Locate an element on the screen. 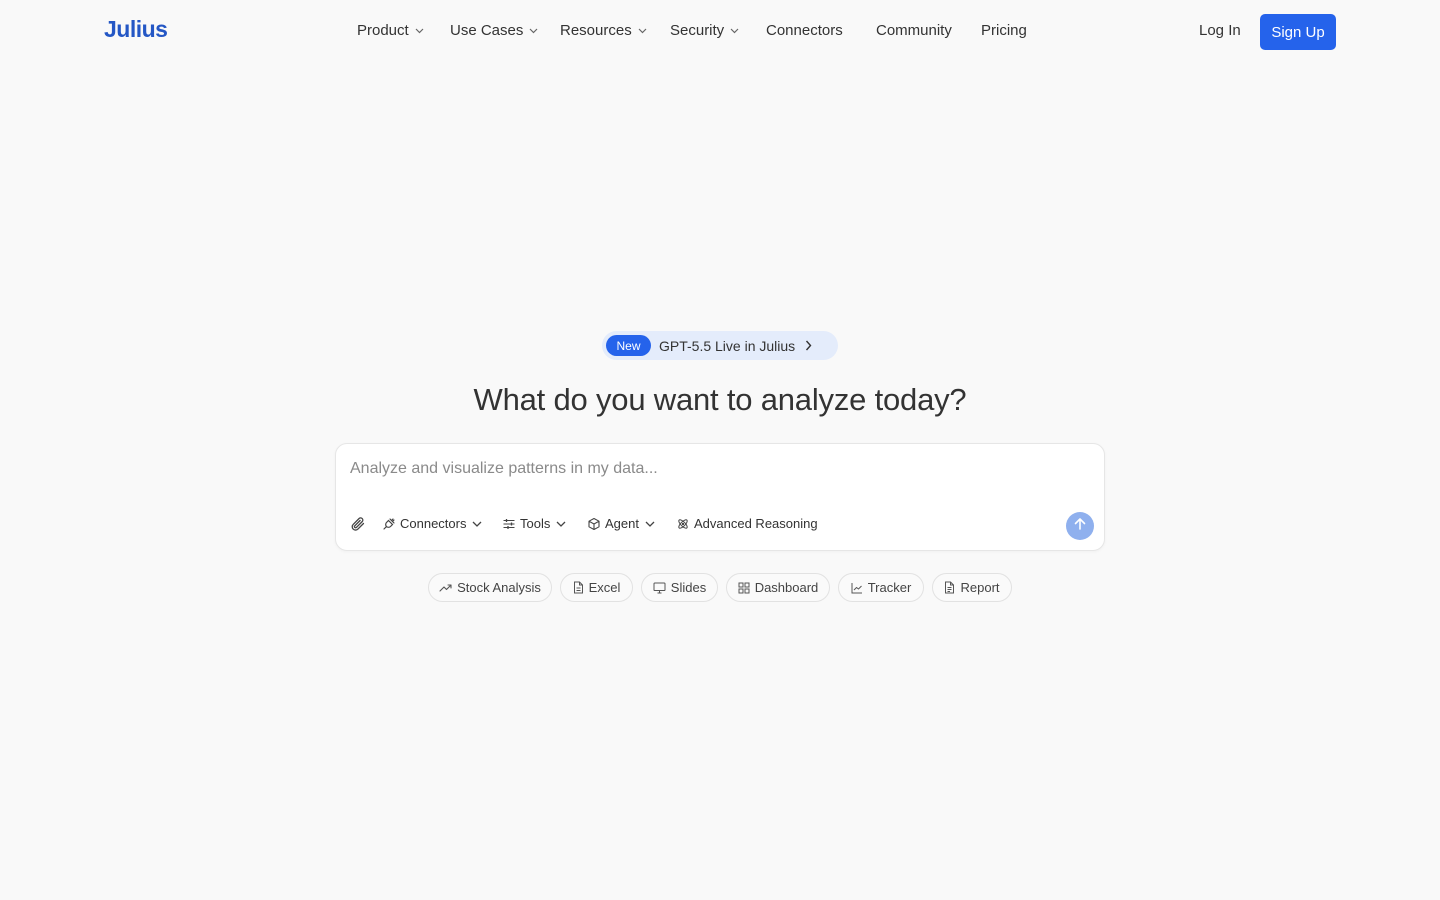 The width and height of the screenshot is (1440, 900). agent-dropdown: Agent is located at coordinates (621, 523).